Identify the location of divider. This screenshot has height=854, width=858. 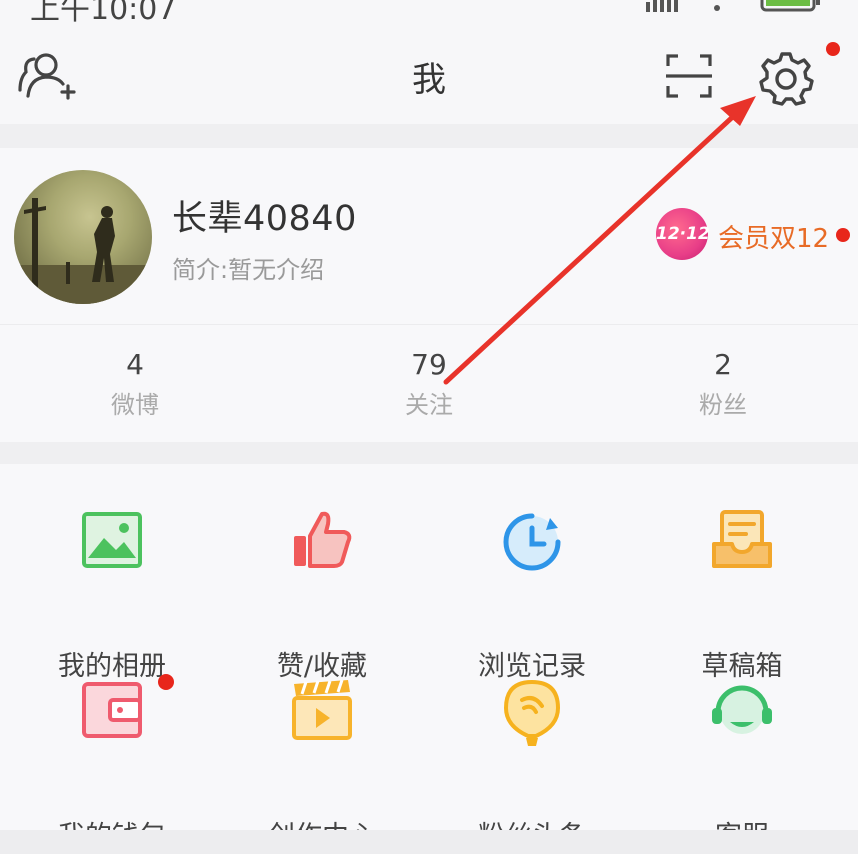
(429, 324).